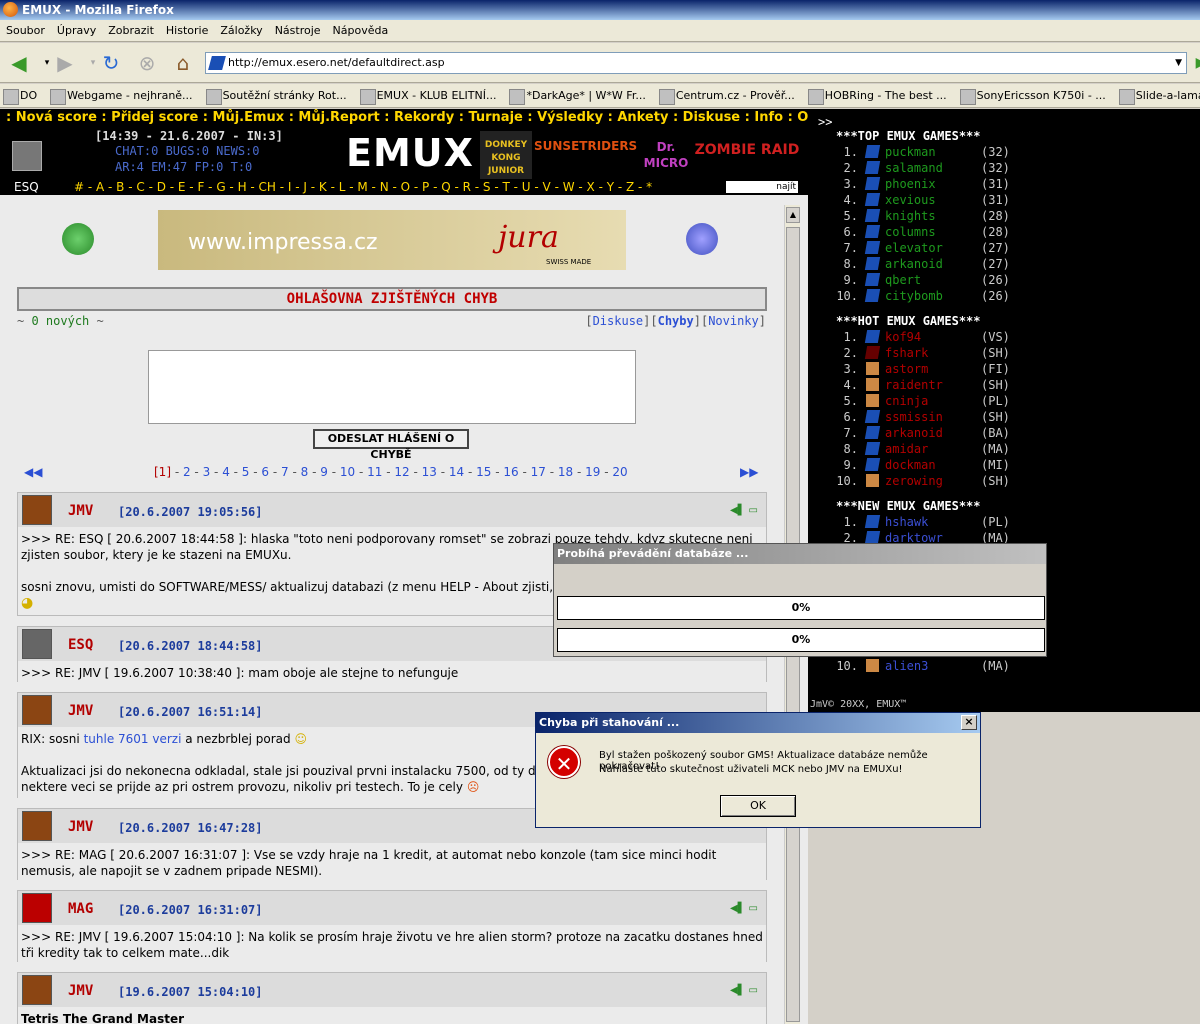 The image size is (1200, 1024). Describe the element at coordinates (265, 472) in the screenshot. I see `page-link: 6` at that location.